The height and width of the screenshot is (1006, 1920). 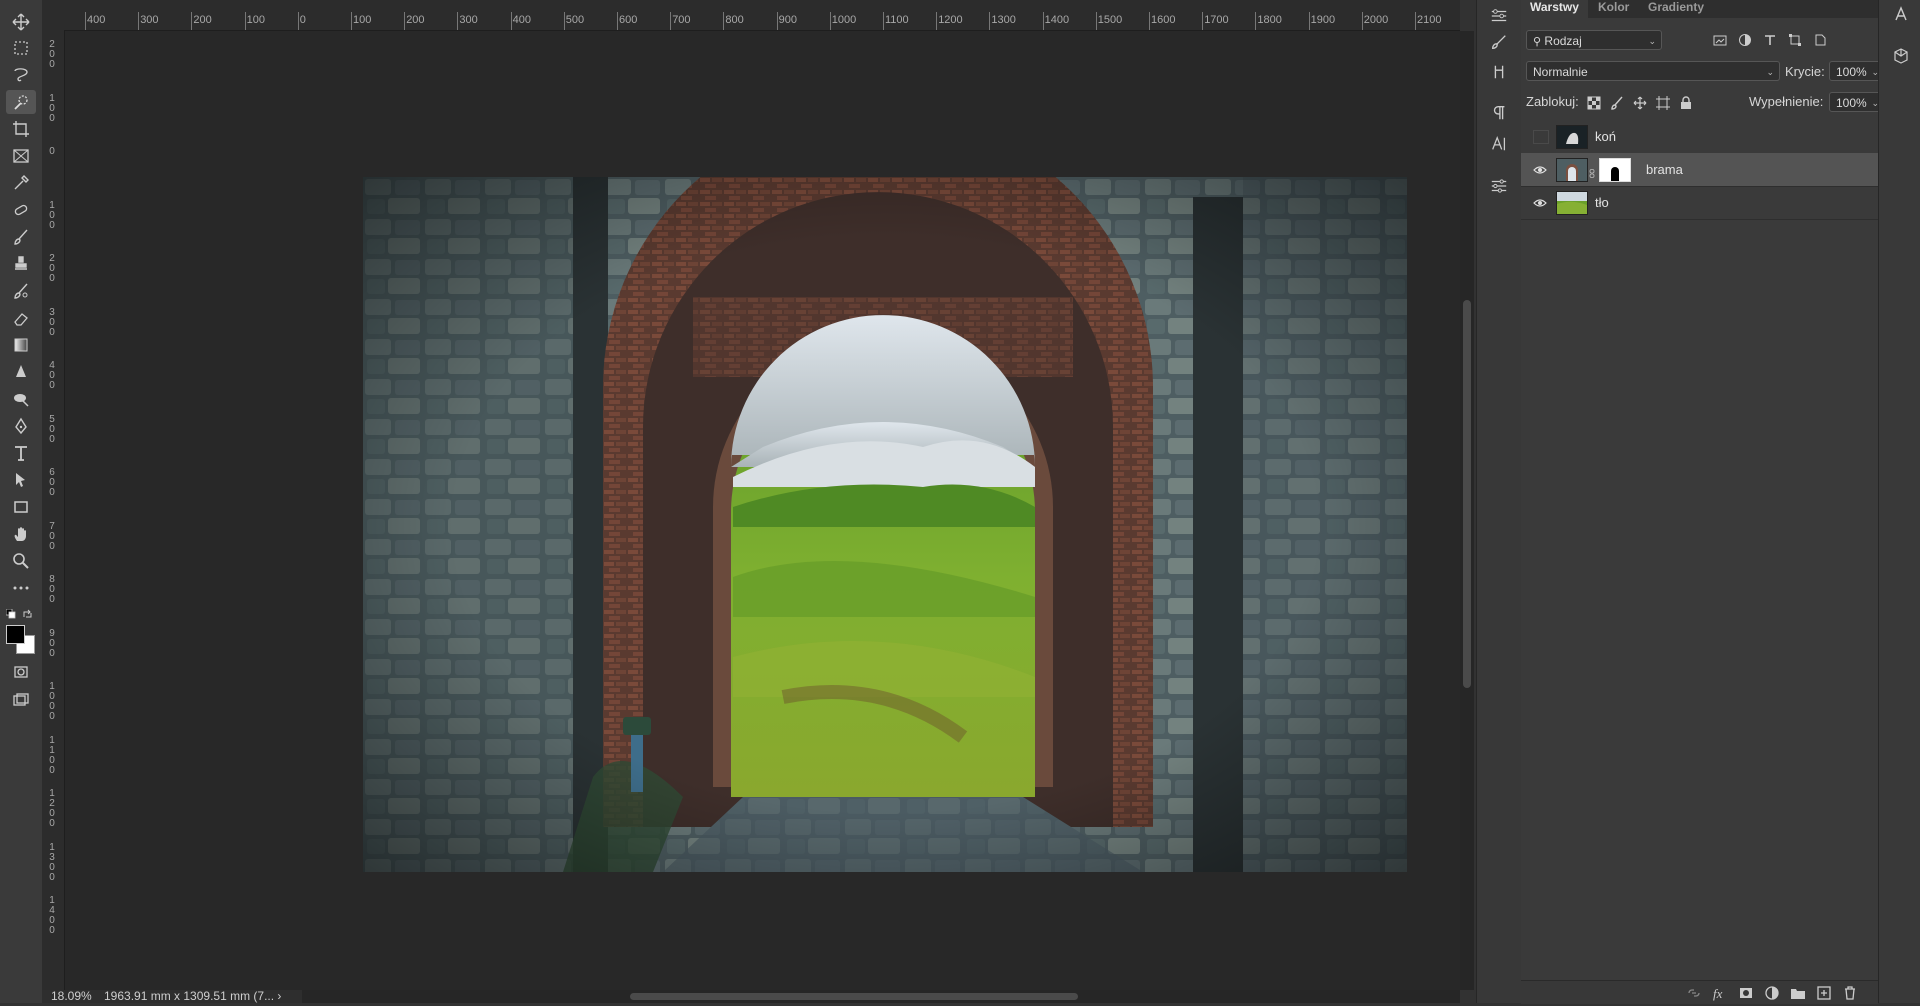 I want to click on opacity-field: 100% ⌄, so click(x=1857, y=71).